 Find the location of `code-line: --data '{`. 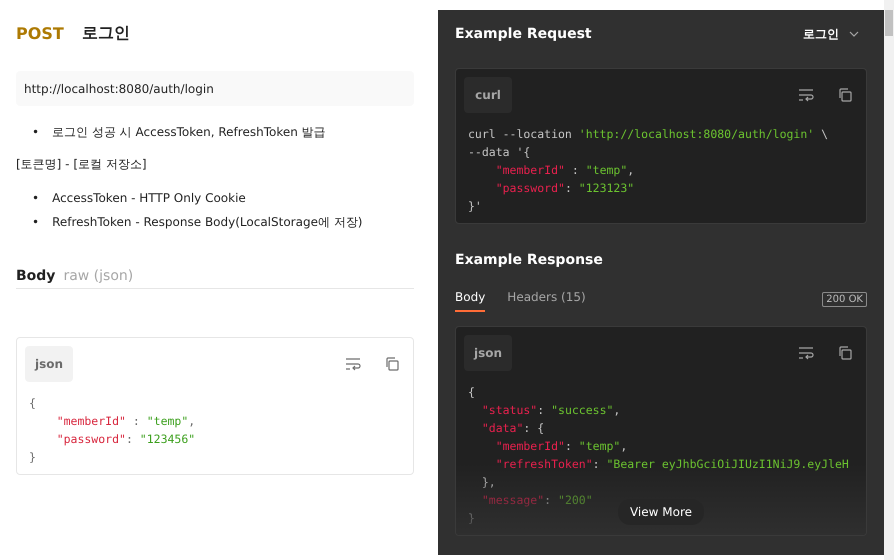

code-line: --data '{ is located at coordinates (499, 152).